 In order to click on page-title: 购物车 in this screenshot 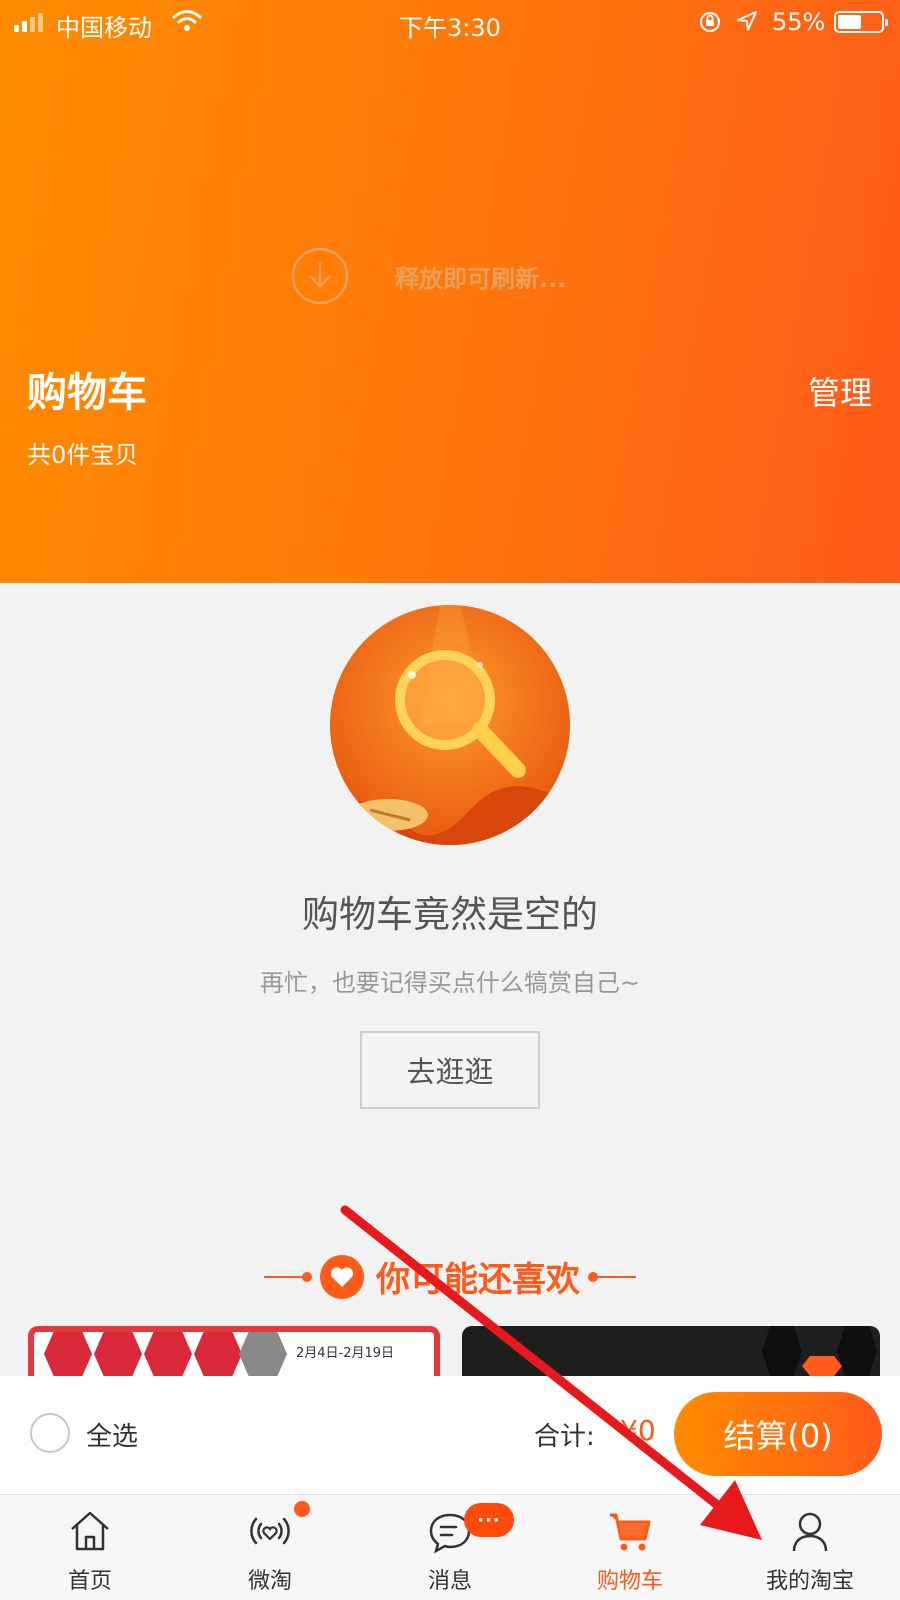, I will do `click(87, 393)`.